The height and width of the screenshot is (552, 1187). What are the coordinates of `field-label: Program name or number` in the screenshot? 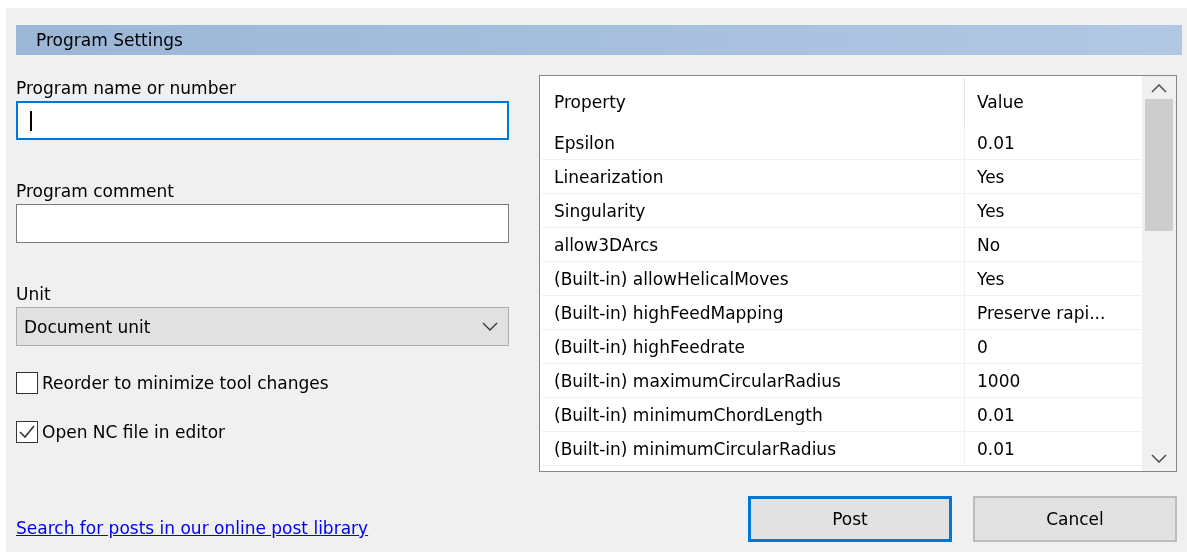 It's located at (126, 88).